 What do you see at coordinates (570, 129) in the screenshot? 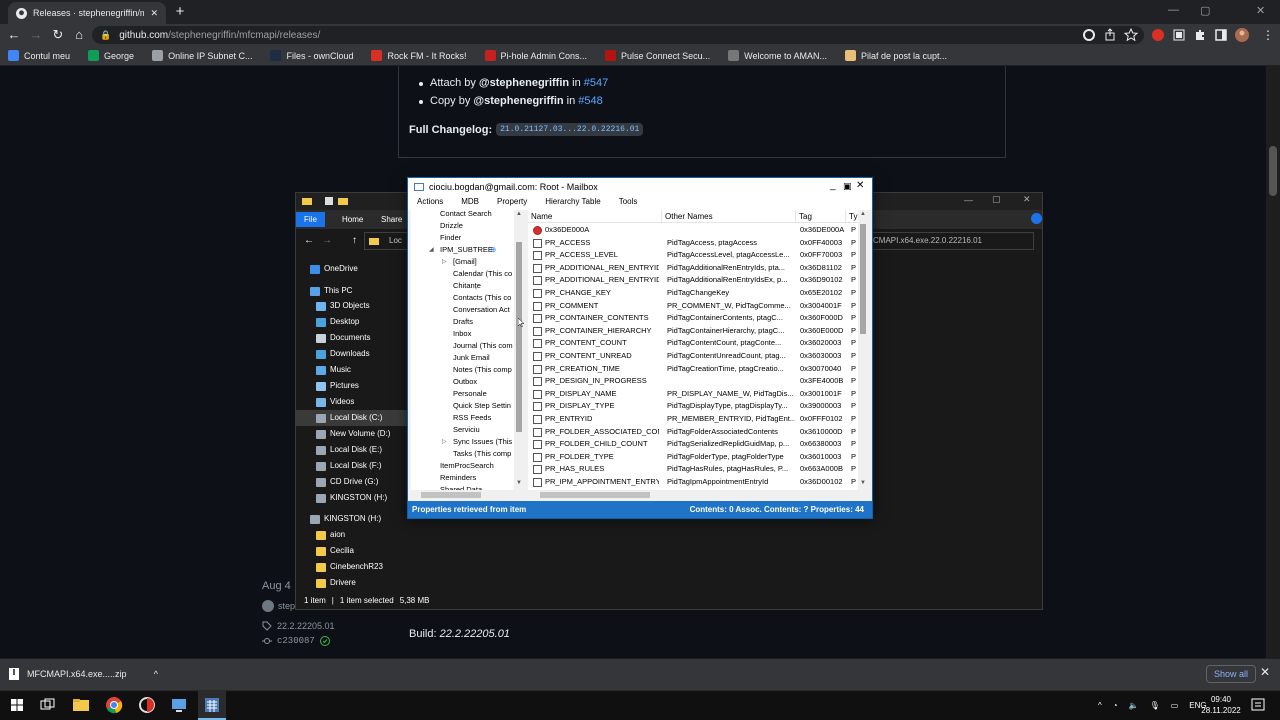
I see `changelog-compare-link: 21.0.21127.03...22.0.22216.01` at bounding box center [570, 129].